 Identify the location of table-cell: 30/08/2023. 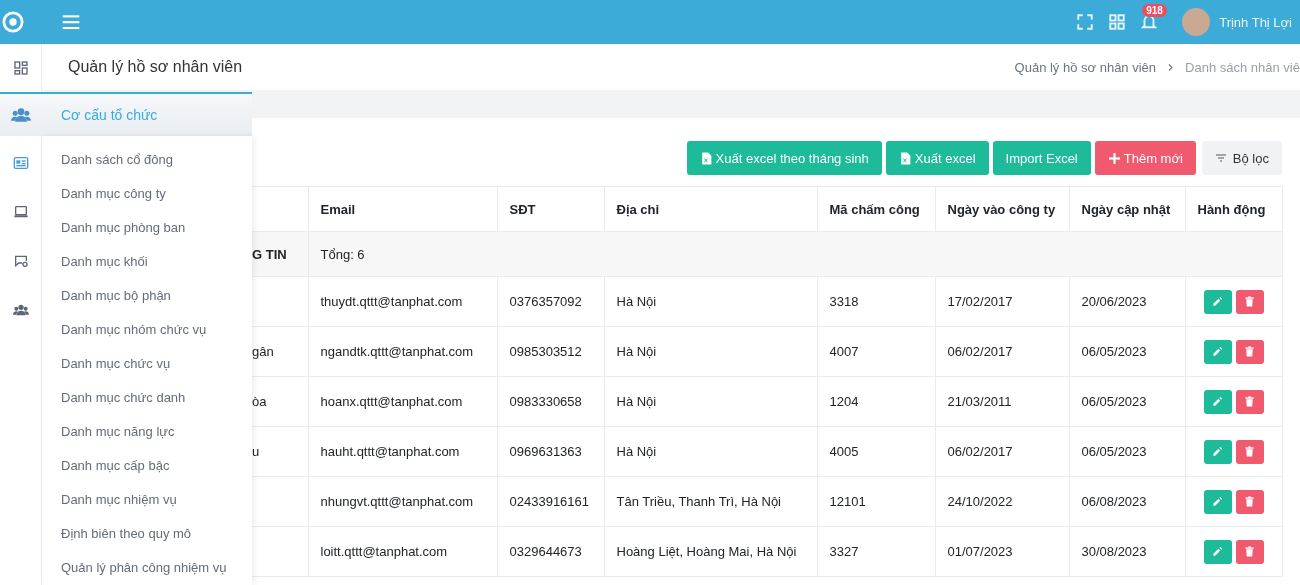
(1114, 551).